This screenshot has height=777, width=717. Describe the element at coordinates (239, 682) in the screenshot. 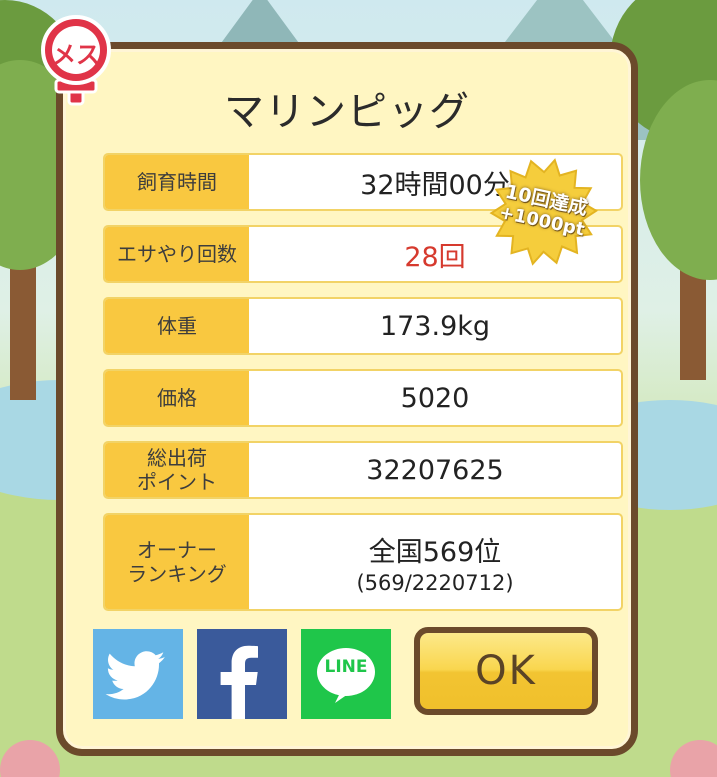

I see `facebook-f-icon` at that location.